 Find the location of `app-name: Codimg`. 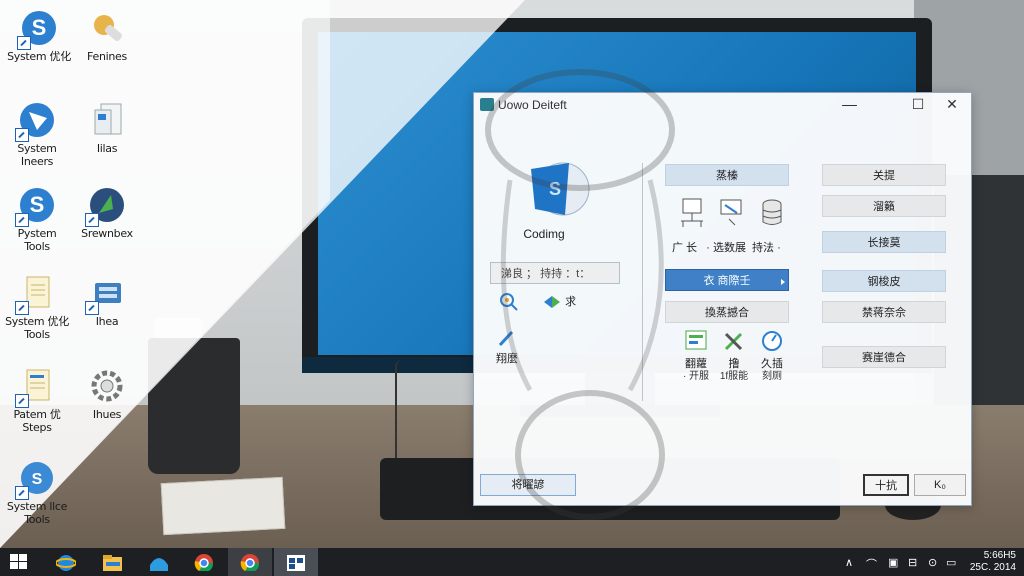

app-name: Codimg is located at coordinates (544, 234).